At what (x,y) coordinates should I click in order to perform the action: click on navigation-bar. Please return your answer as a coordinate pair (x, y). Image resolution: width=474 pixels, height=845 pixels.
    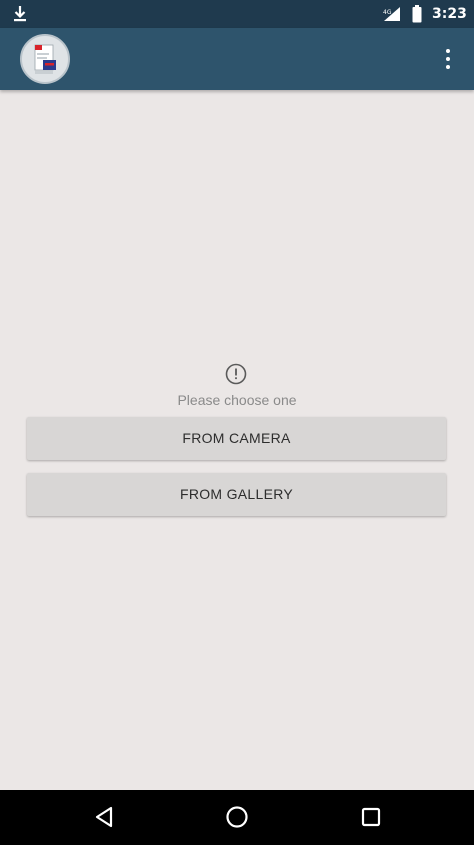
    Looking at the image, I should click on (237, 817).